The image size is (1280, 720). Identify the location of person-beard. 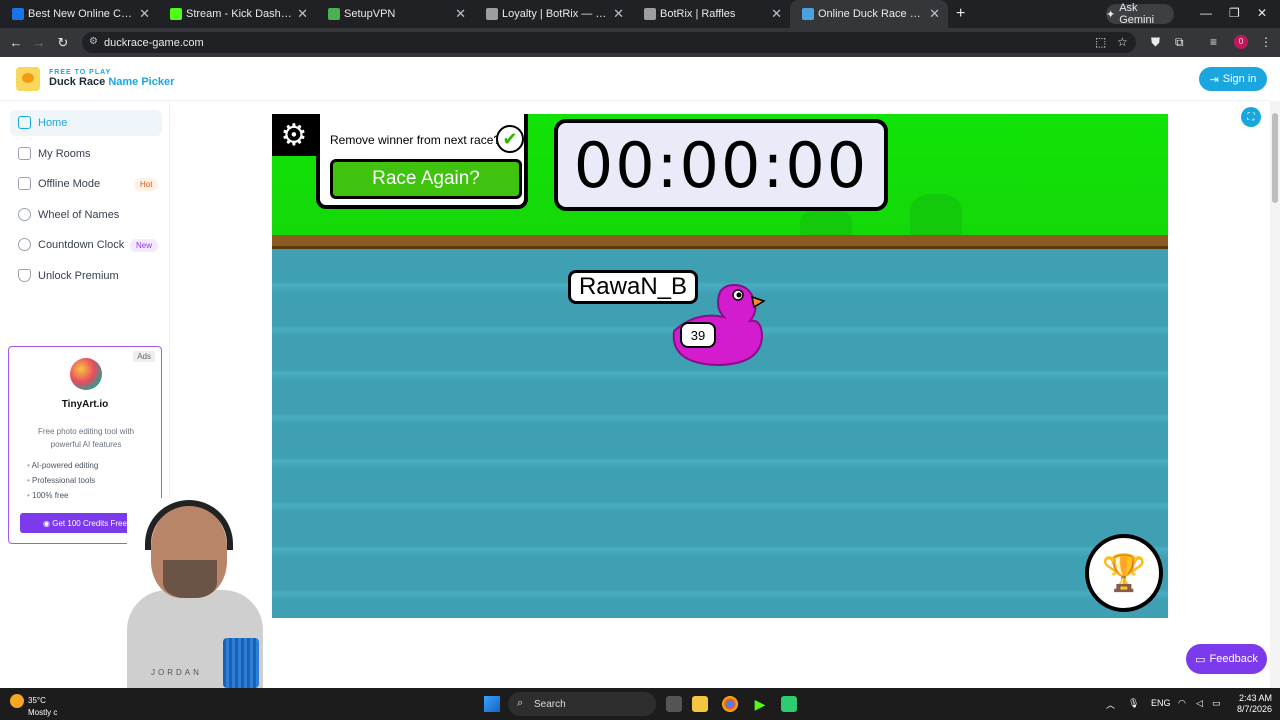
(190, 579).